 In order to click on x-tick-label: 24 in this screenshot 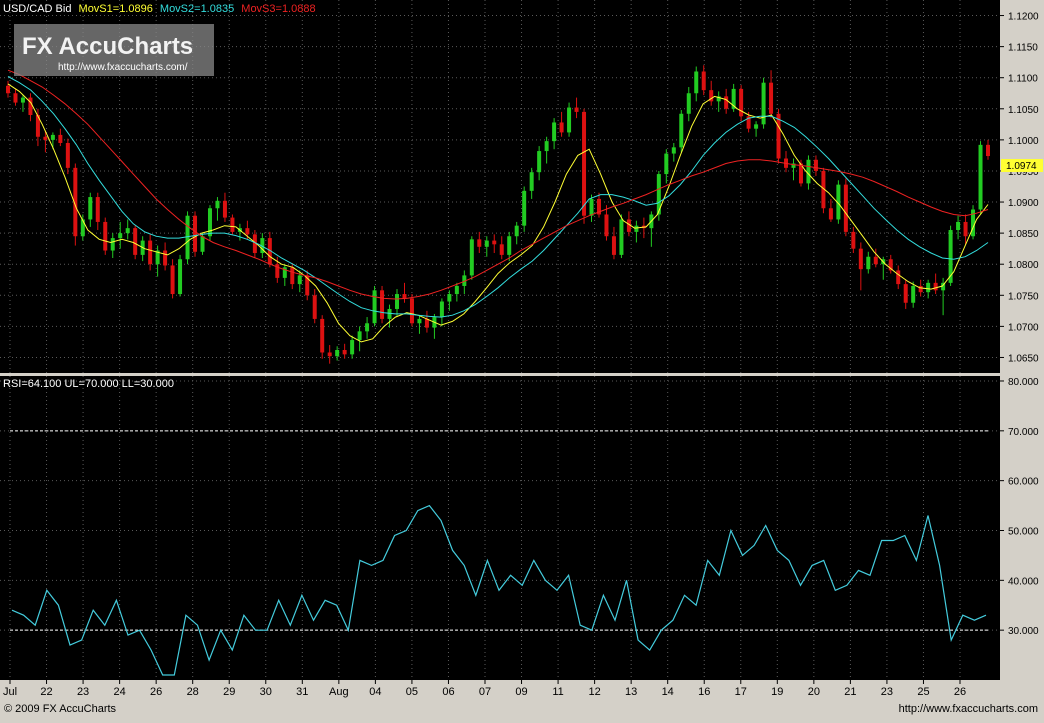, I will do `click(119, 692)`.